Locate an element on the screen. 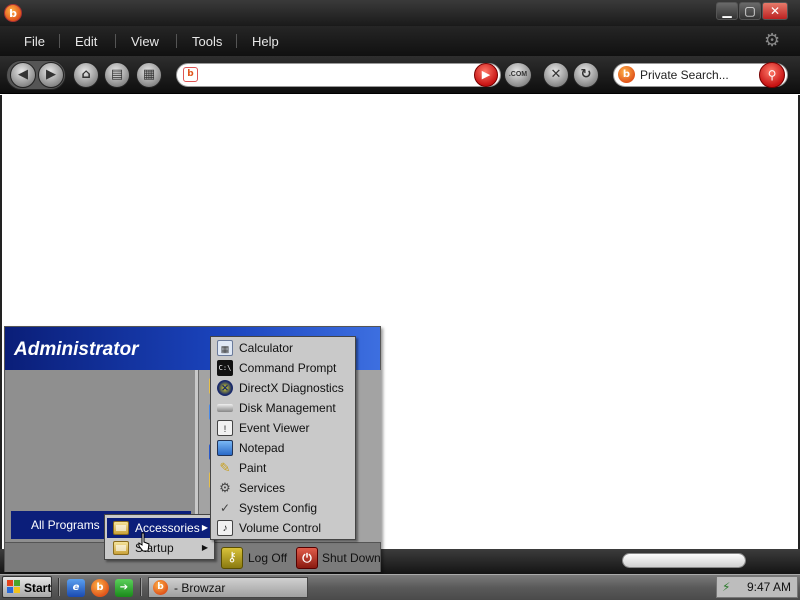 This screenshot has height=600, width=800. quicklaunch-ie-icon: e is located at coordinates (76, 588).